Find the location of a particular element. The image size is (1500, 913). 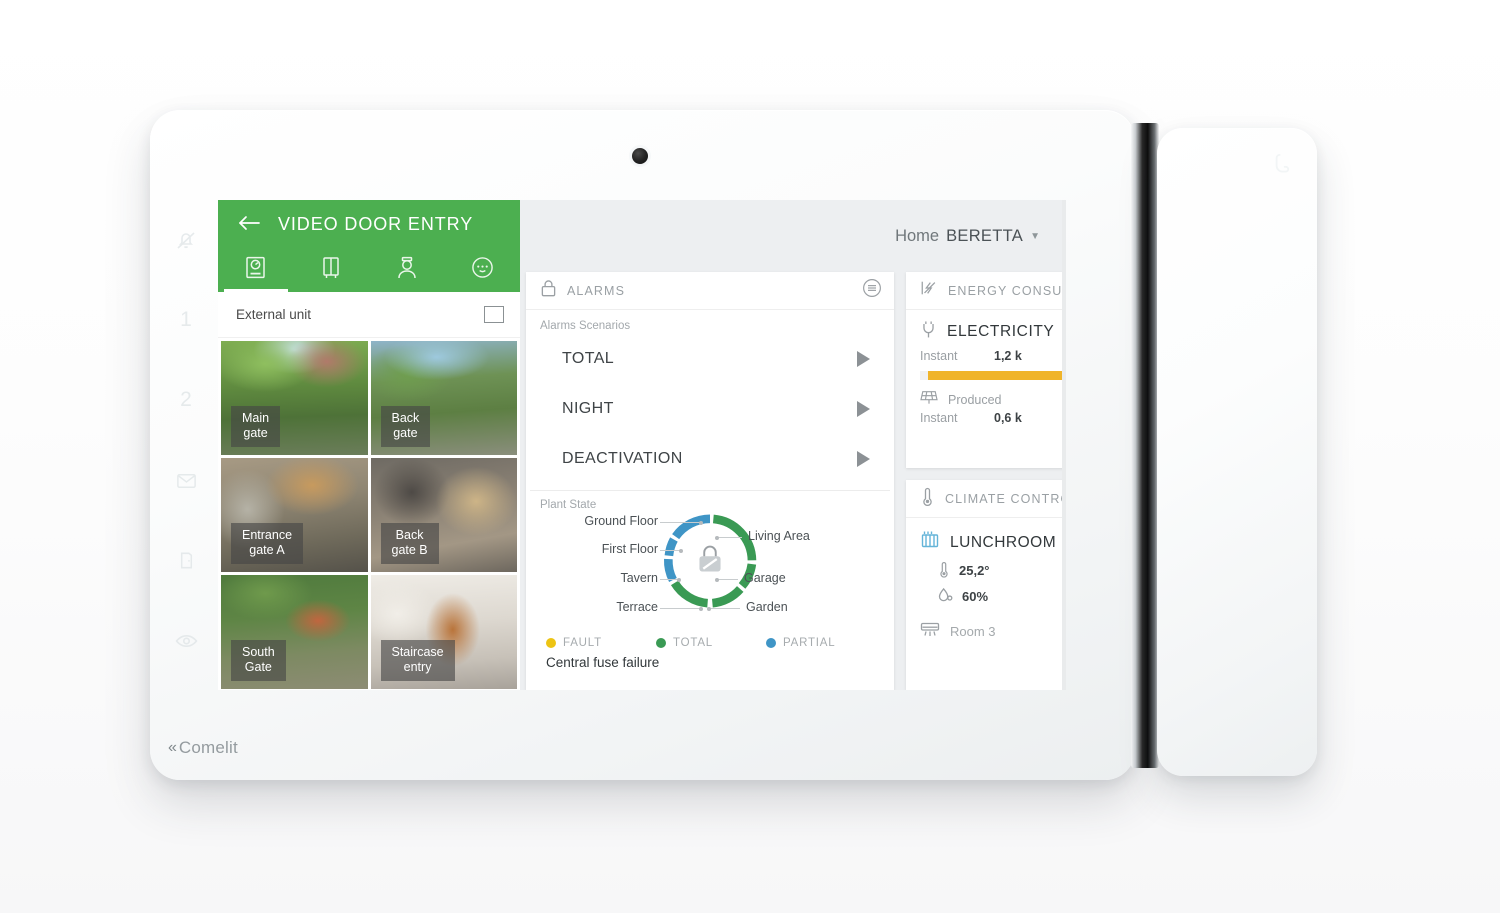

produced-instant-label: Instant is located at coordinates (939, 418).